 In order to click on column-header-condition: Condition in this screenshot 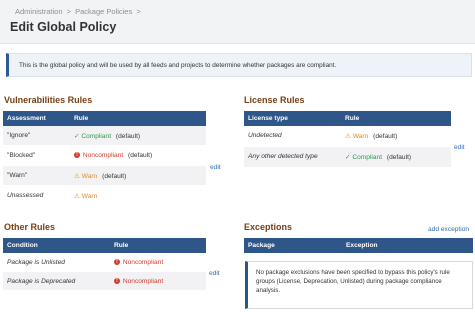, I will do `click(22, 245)`.